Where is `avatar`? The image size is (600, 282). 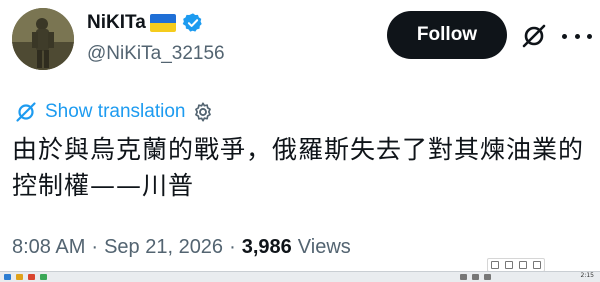
avatar is located at coordinates (43, 39).